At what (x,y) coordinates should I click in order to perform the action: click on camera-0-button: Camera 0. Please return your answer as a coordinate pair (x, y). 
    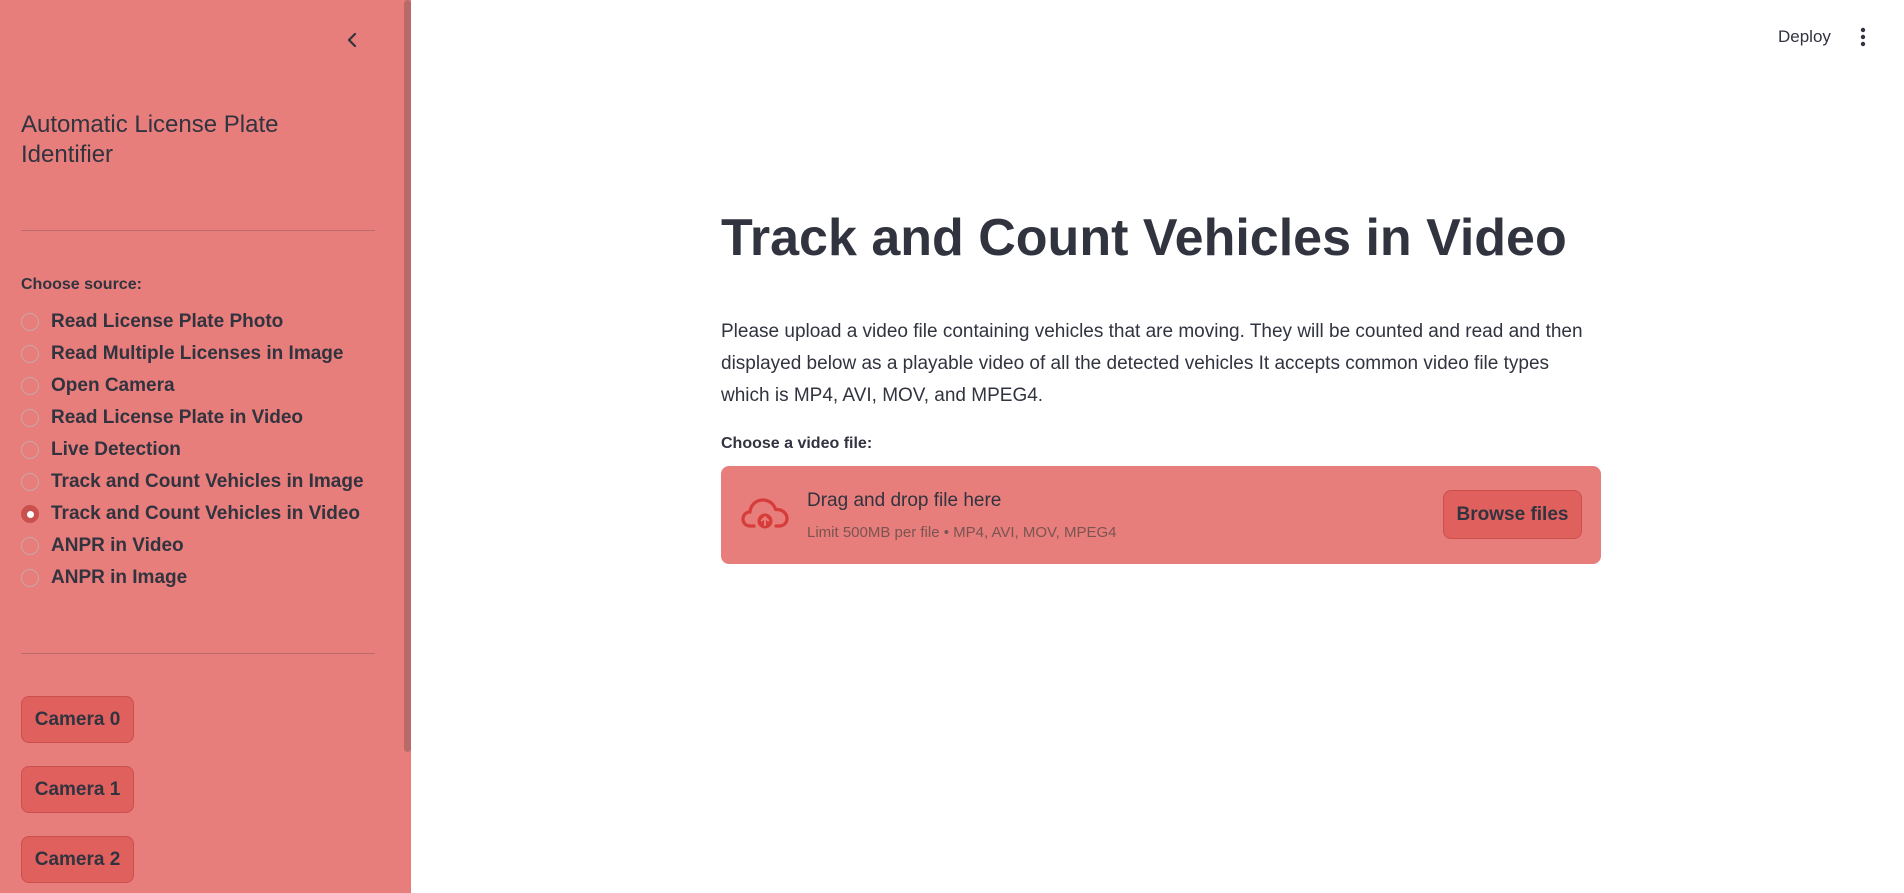
    Looking at the image, I should click on (77, 719).